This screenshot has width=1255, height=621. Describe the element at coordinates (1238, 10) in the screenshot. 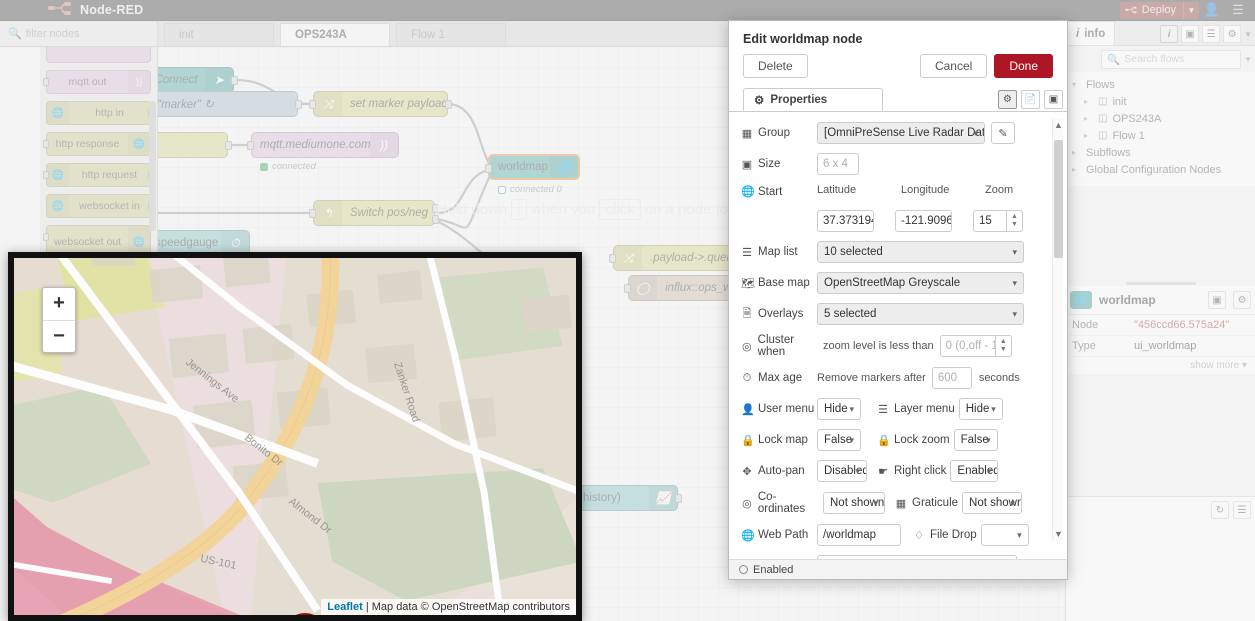

I see `hamburger-menu-icon: ☰` at that location.